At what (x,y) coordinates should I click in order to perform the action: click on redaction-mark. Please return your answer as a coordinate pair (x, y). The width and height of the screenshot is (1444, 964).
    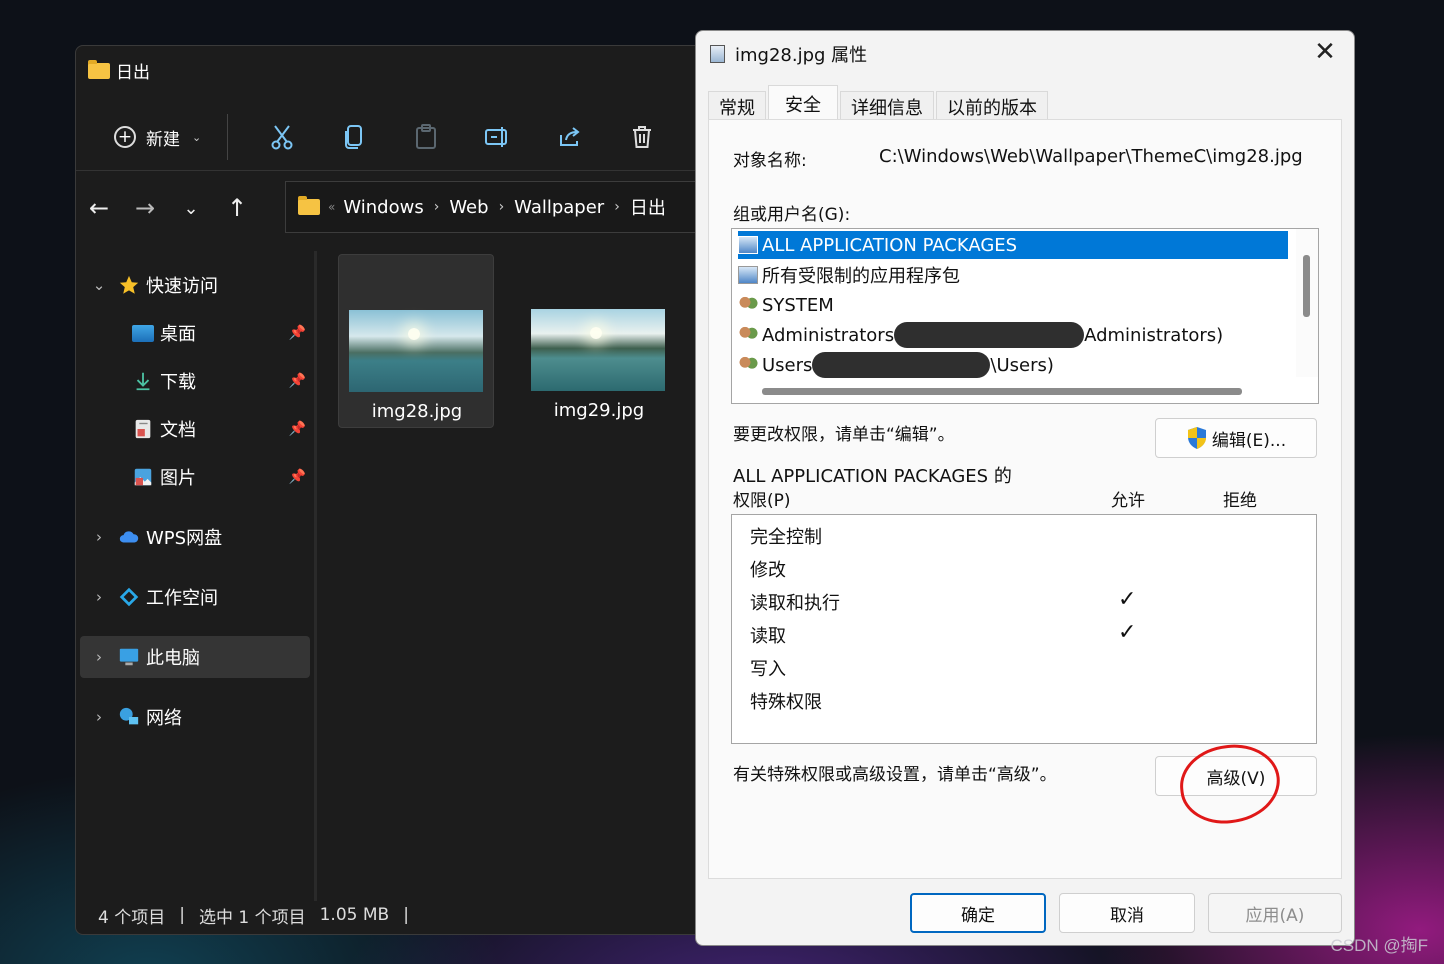
    Looking at the image, I should click on (901, 365).